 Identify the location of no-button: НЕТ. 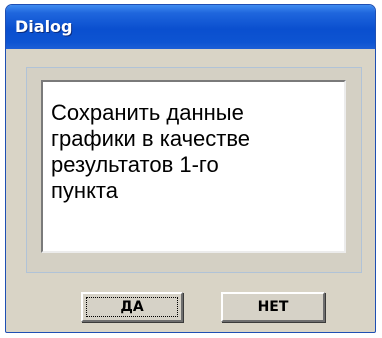
(273, 307).